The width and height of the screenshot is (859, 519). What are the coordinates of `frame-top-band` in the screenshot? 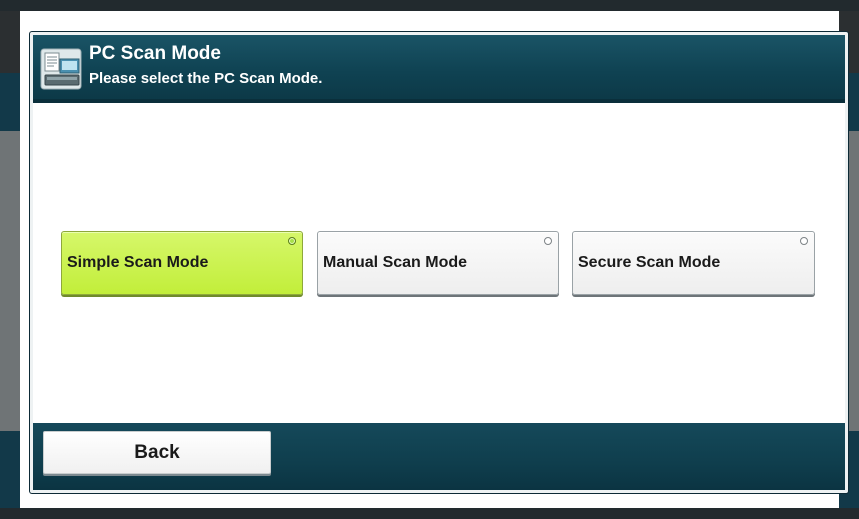 It's located at (429, 5).